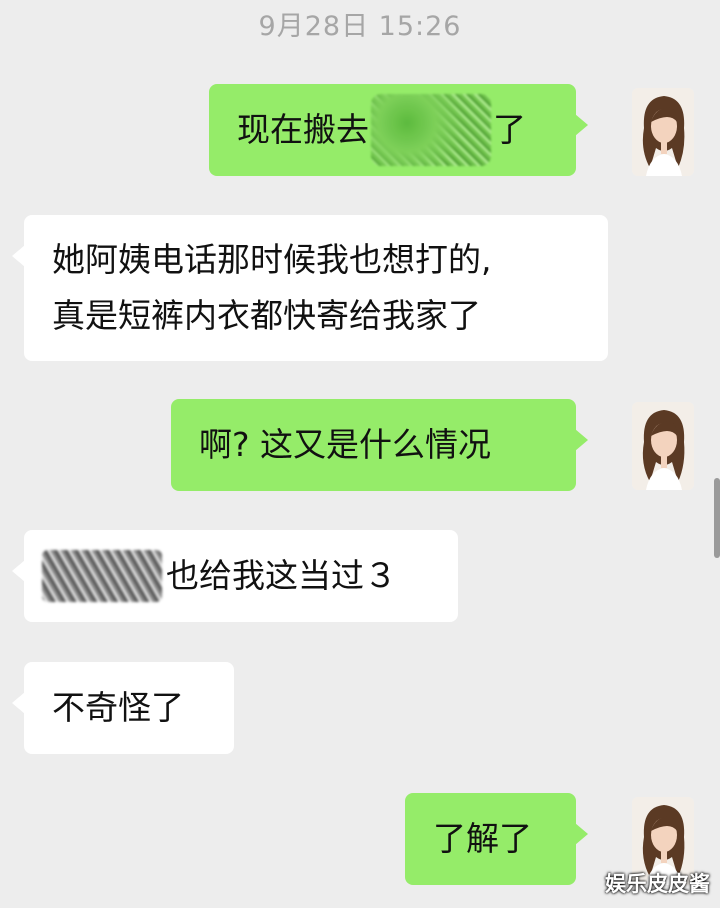  Describe the element at coordinates (281, 575) in the screenshot. I see `message-text: 也给我这当过３` at that location.